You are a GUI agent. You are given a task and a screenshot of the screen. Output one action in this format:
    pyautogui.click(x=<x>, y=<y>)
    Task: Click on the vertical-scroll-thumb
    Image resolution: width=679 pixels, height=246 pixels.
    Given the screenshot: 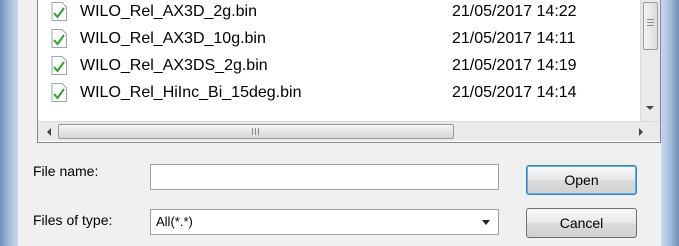 What is the action you would take?
    pyautogui.click(x=650, y=26)
    